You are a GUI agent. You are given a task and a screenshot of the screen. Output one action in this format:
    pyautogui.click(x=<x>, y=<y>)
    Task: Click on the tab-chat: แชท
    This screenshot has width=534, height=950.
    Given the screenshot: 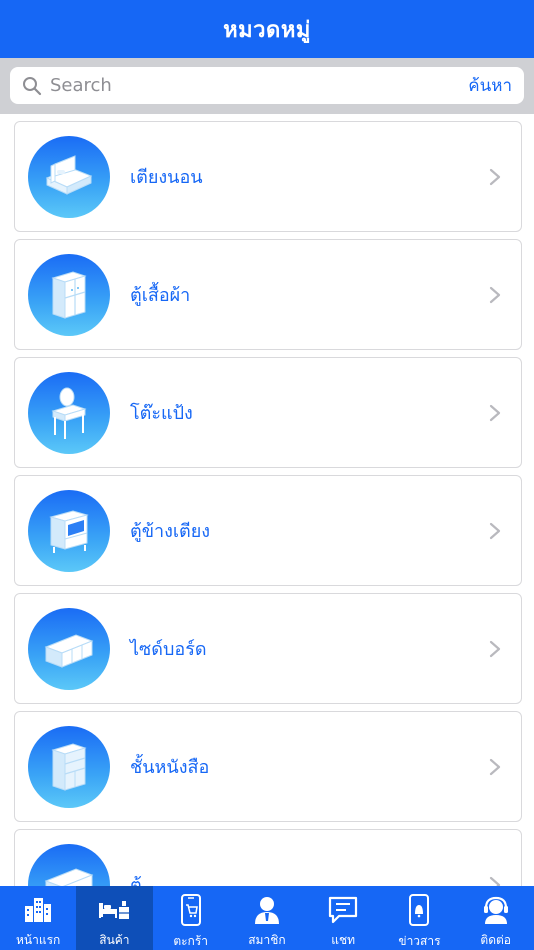 What is the action you would take?
    pyautogui.click(x=343, y=918)
    